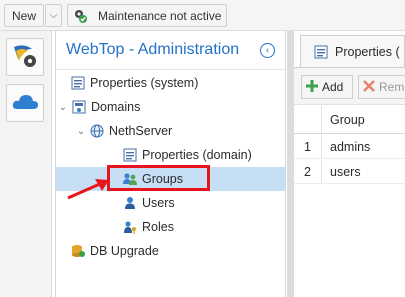 The image size is (405, 297). What do you see at coordinates (116, 107) in the screenshot?
I see `tree-item-label: Domains` at bounding box center [116, 107].